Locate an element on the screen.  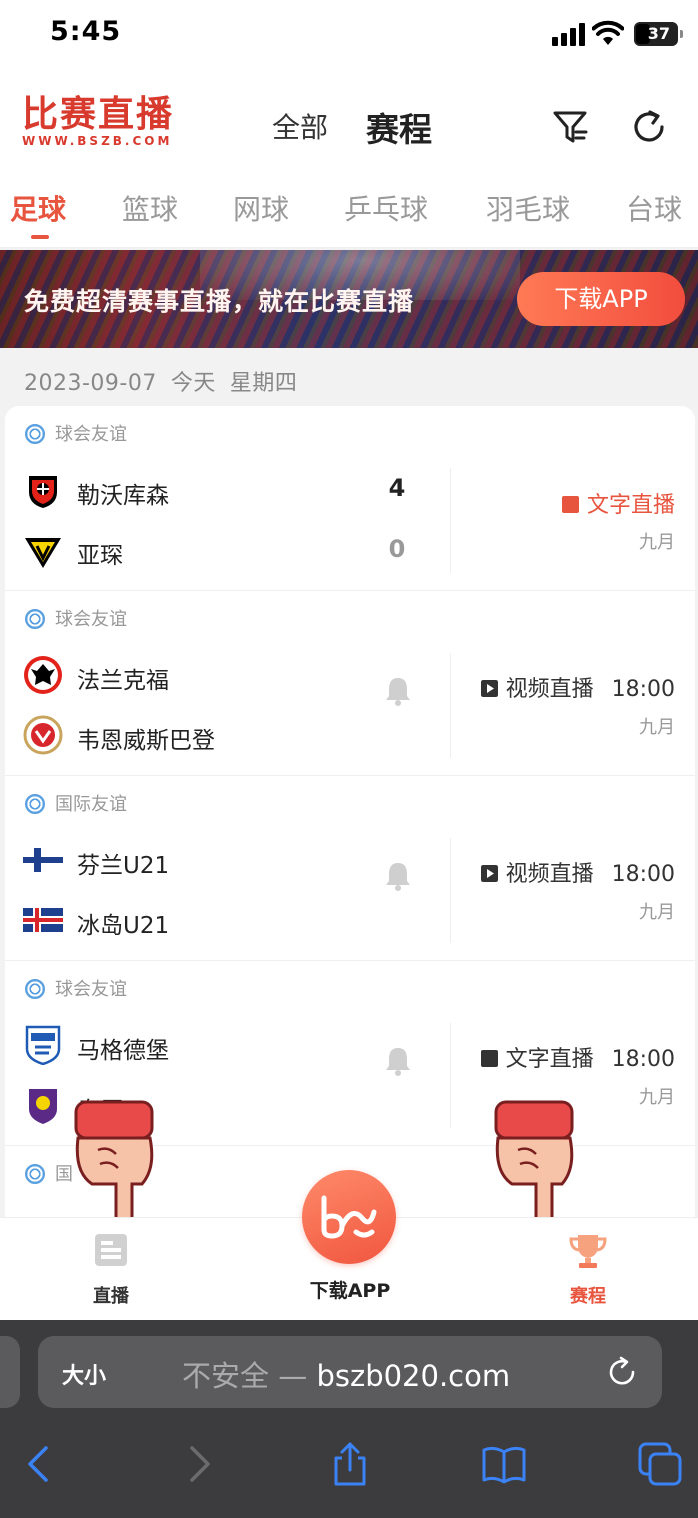
league-label: 国 is located at coordinates (49, 1175).